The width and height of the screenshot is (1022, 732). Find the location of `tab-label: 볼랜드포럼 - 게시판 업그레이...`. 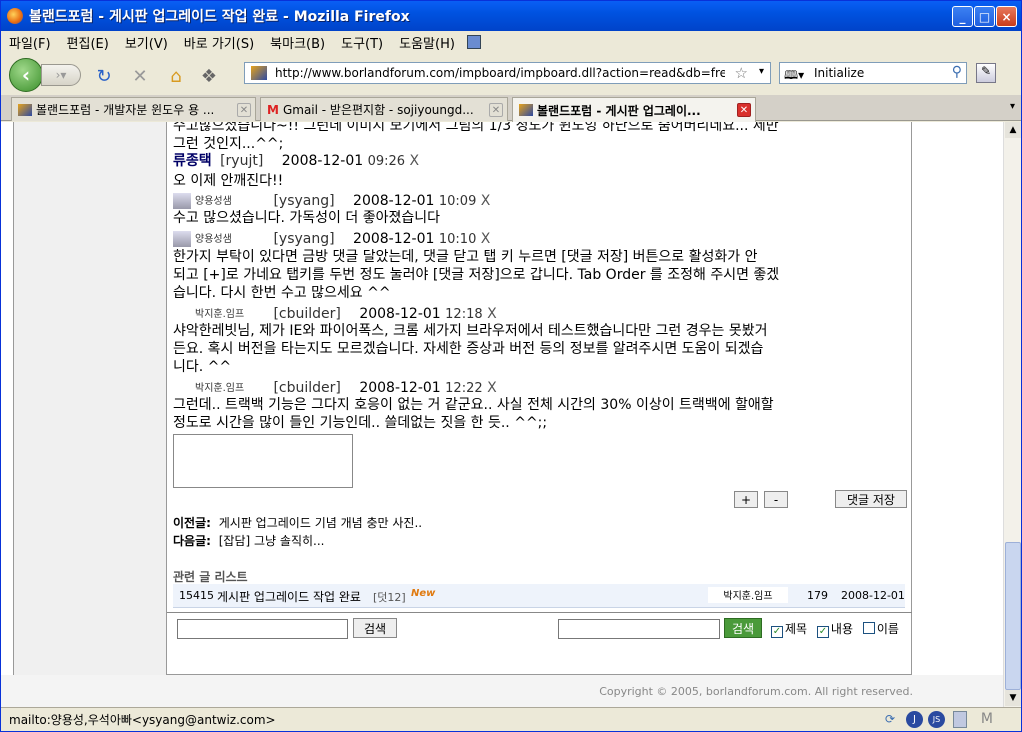

tab-label: 볼랜드포럼 - 게시판 업그레이... is located at coordinates (619, 110).